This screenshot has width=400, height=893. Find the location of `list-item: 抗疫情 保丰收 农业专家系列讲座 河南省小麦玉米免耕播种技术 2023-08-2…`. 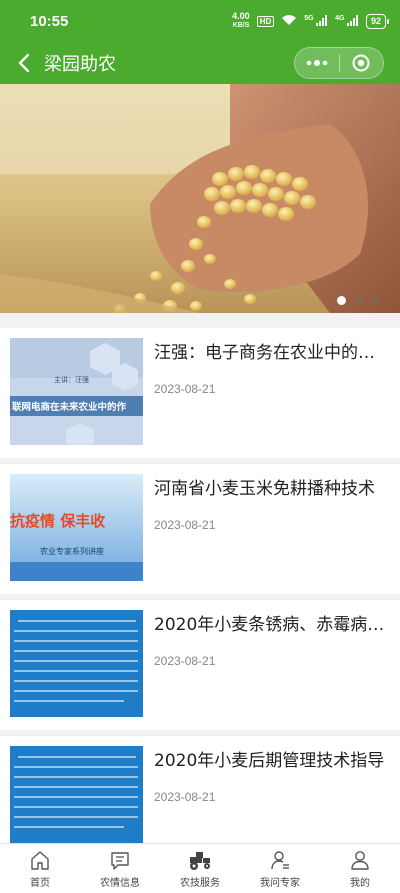

list-item: 抗疫情 保丰收 农业专家系列讲座 河南省小麦玉米免耕播种技术 2023-08-2… is located at coordinates (200, 529).